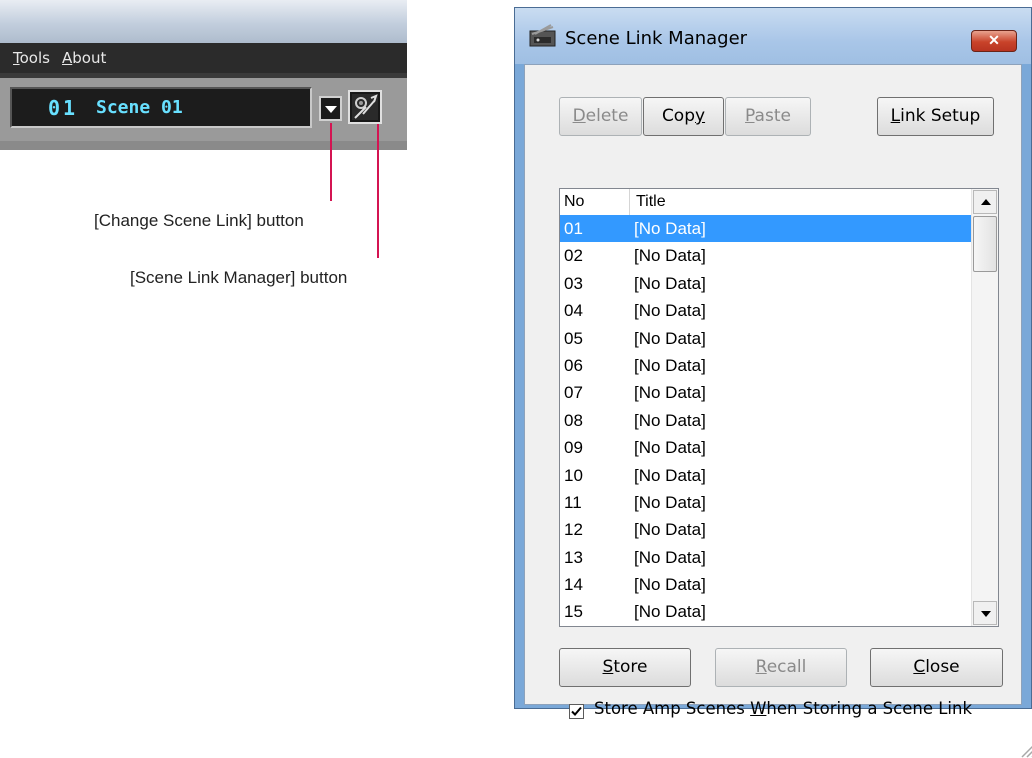 The width and height of the screenshot is (1032, 758). I want to click on list-row: 06 [No Data], so click(767, 365).